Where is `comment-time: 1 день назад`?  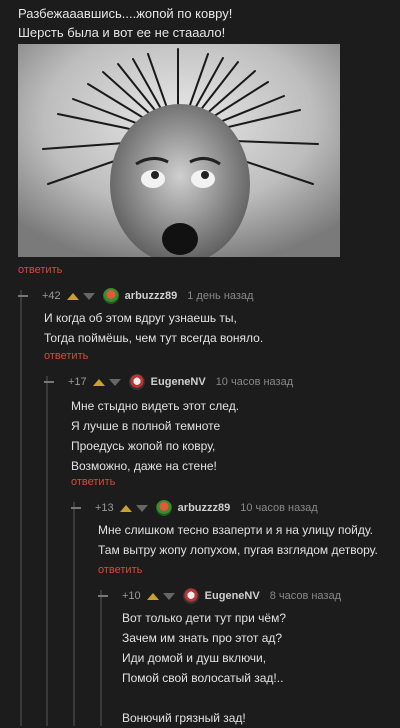 comment-time: 1 день назад is located at coordinates (220, 296).